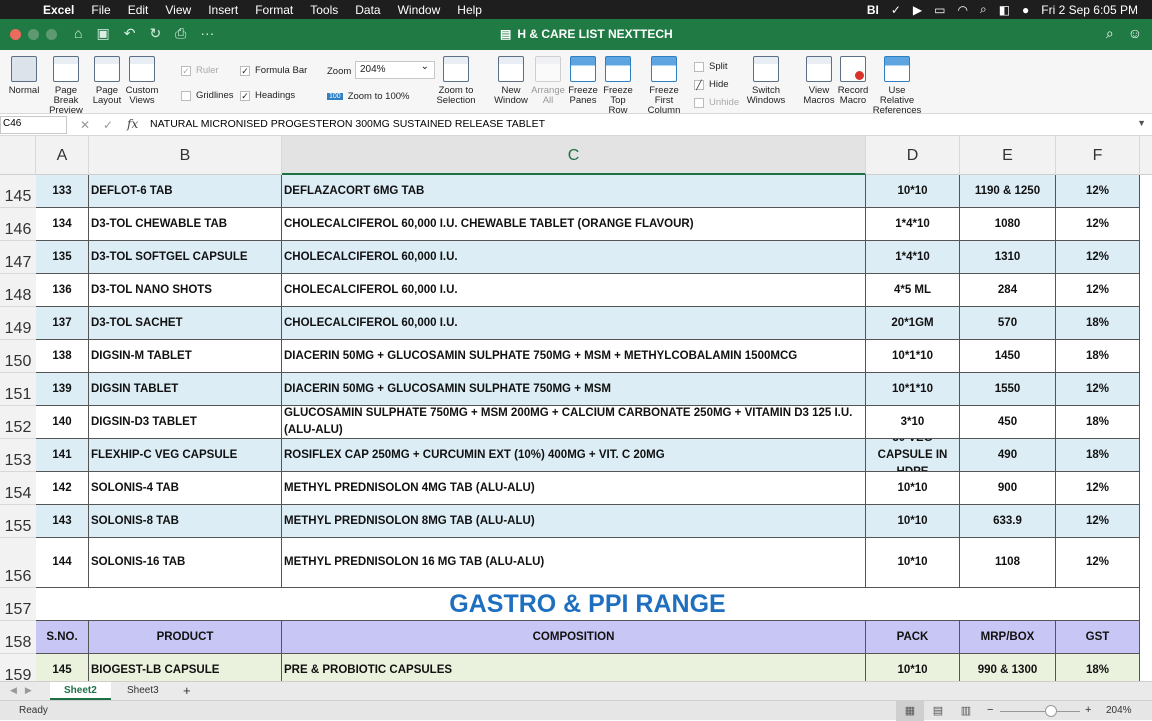  What do you see at coordinates (18, 455) in the screenshot?
I see `row-header: 153` at bounding box center [18, 455].